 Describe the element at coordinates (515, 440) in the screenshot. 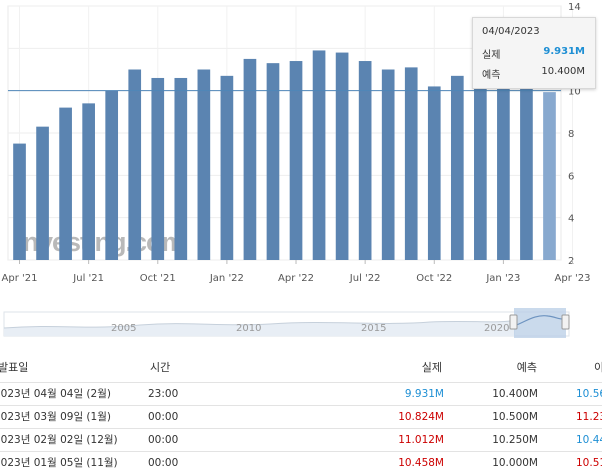

I see `row-forecast: 10.250M` at that location.